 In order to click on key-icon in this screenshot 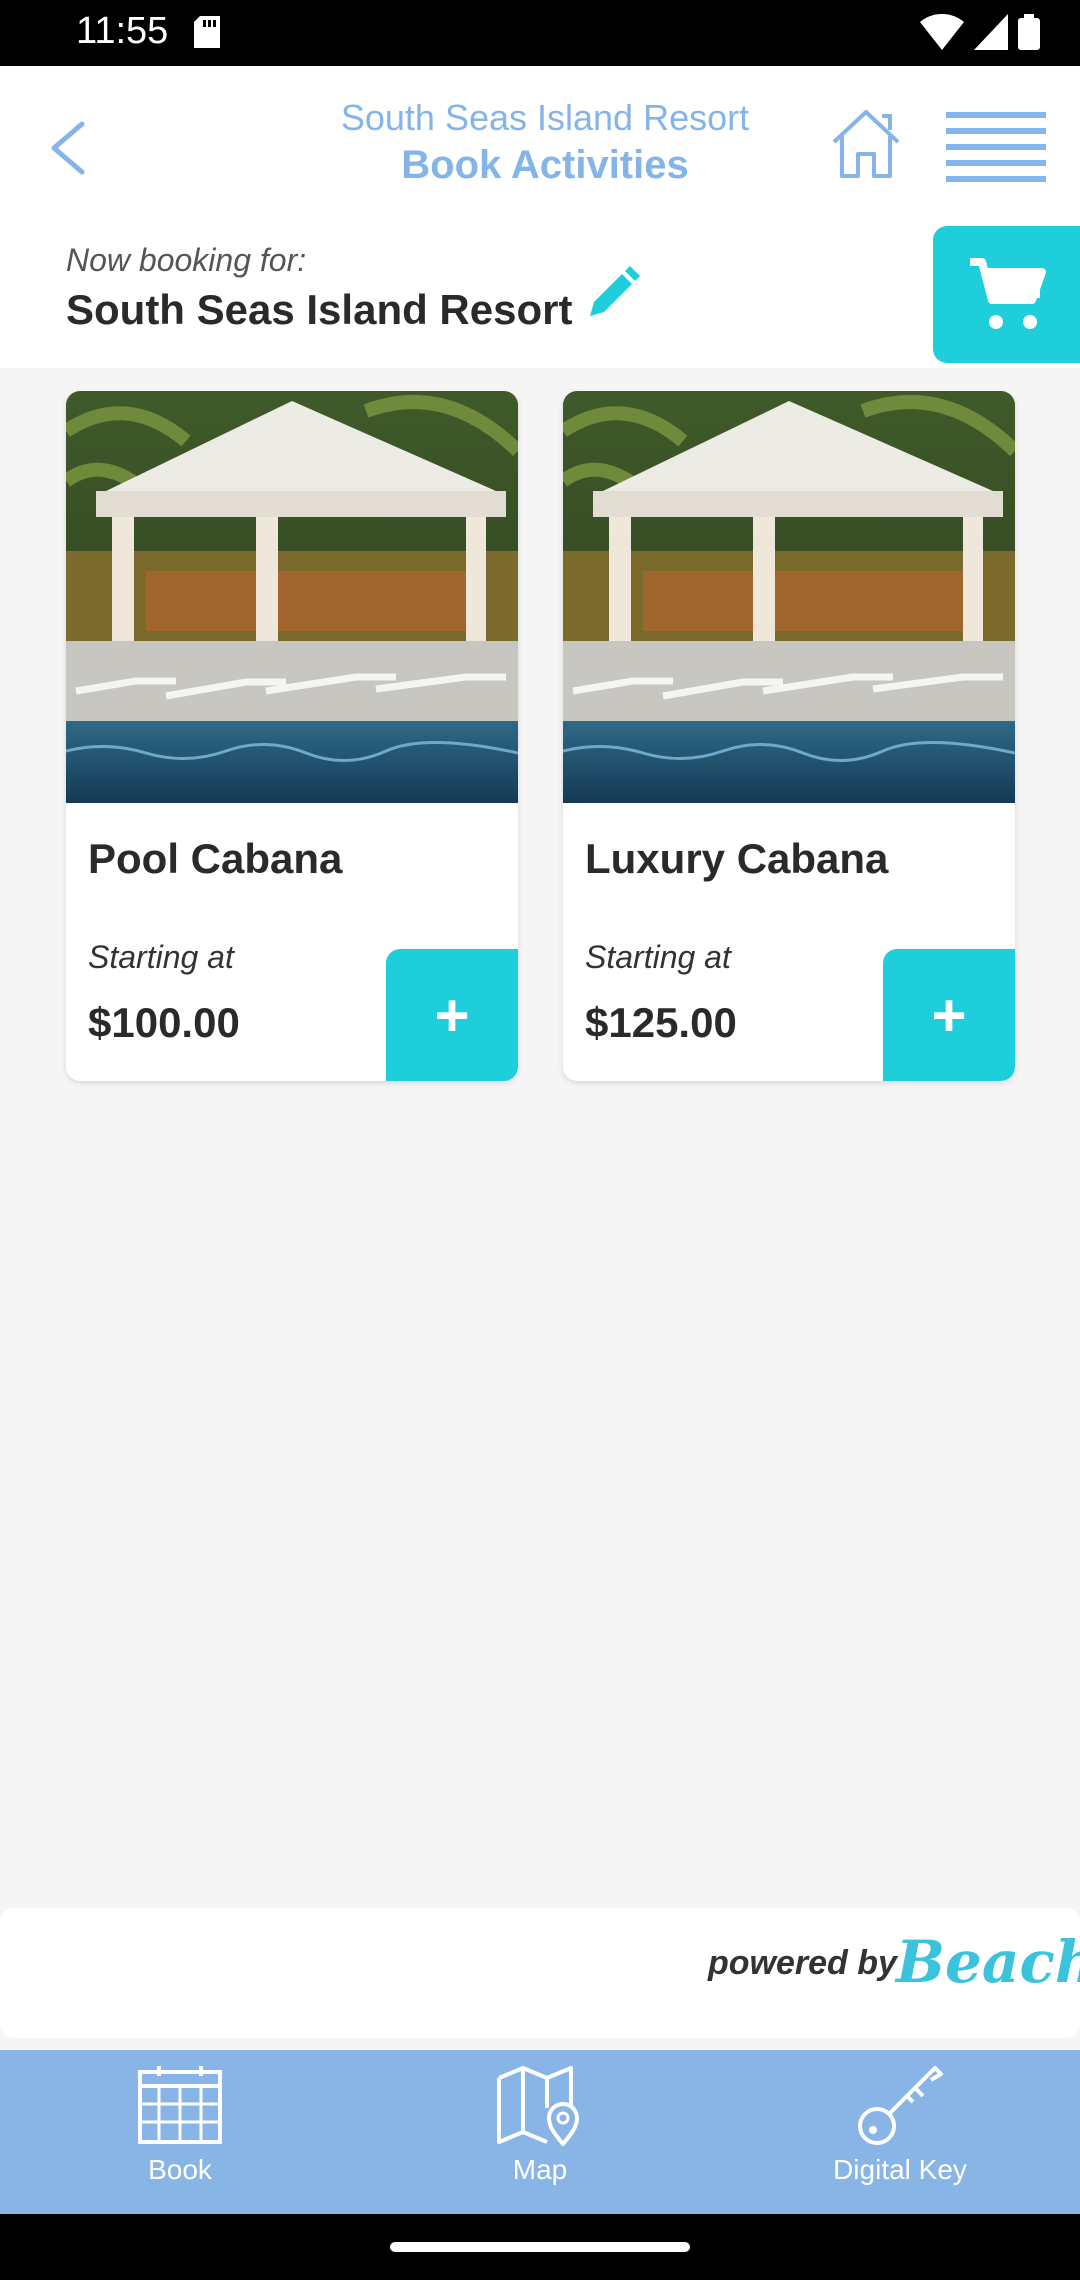, I will do `click(900, 2105)`.